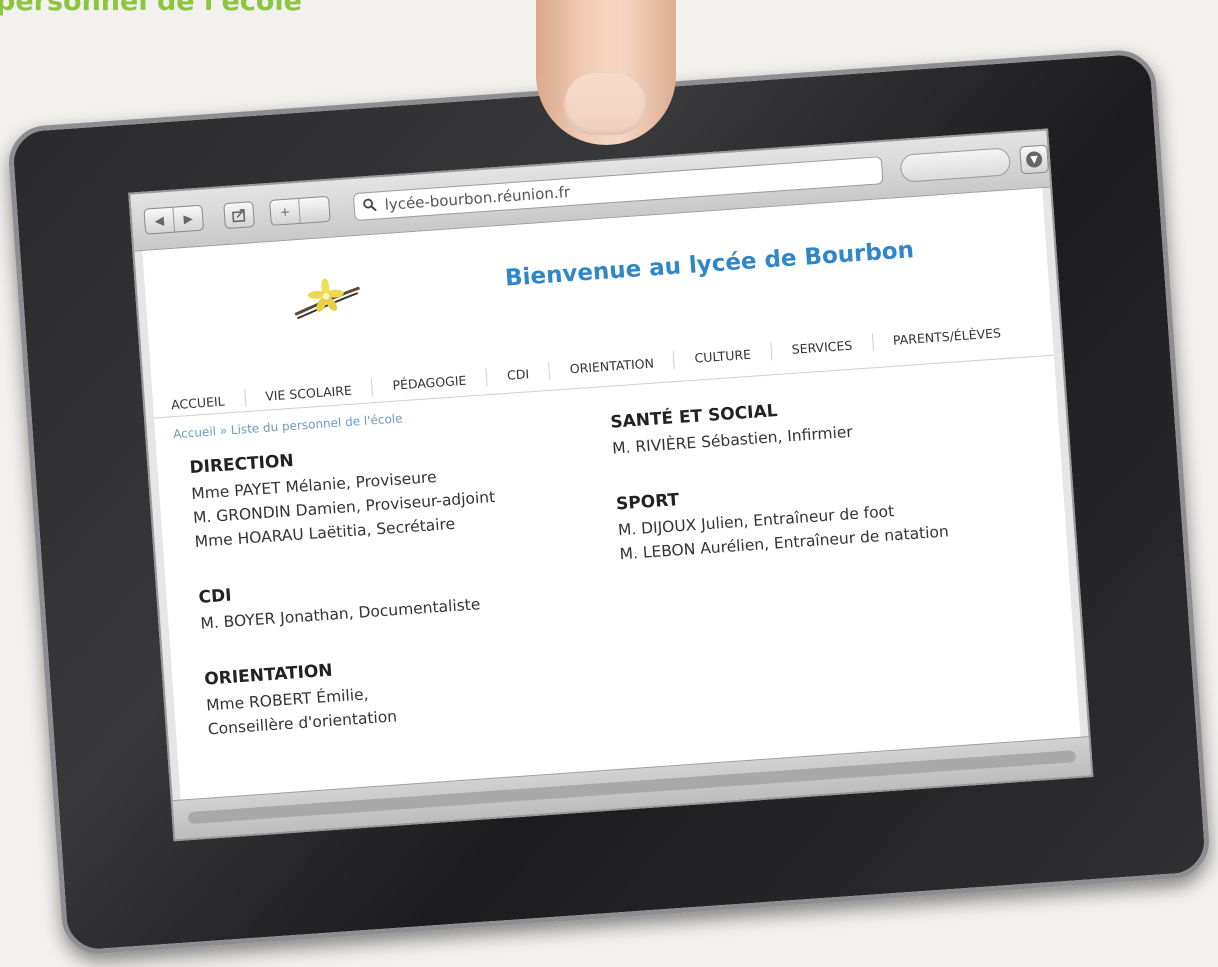 Image resolution: width=1218 pixels, height=967 pixels. I want to click on url-text: lycée-bourbon.réunion.fr, so click(477, 198).